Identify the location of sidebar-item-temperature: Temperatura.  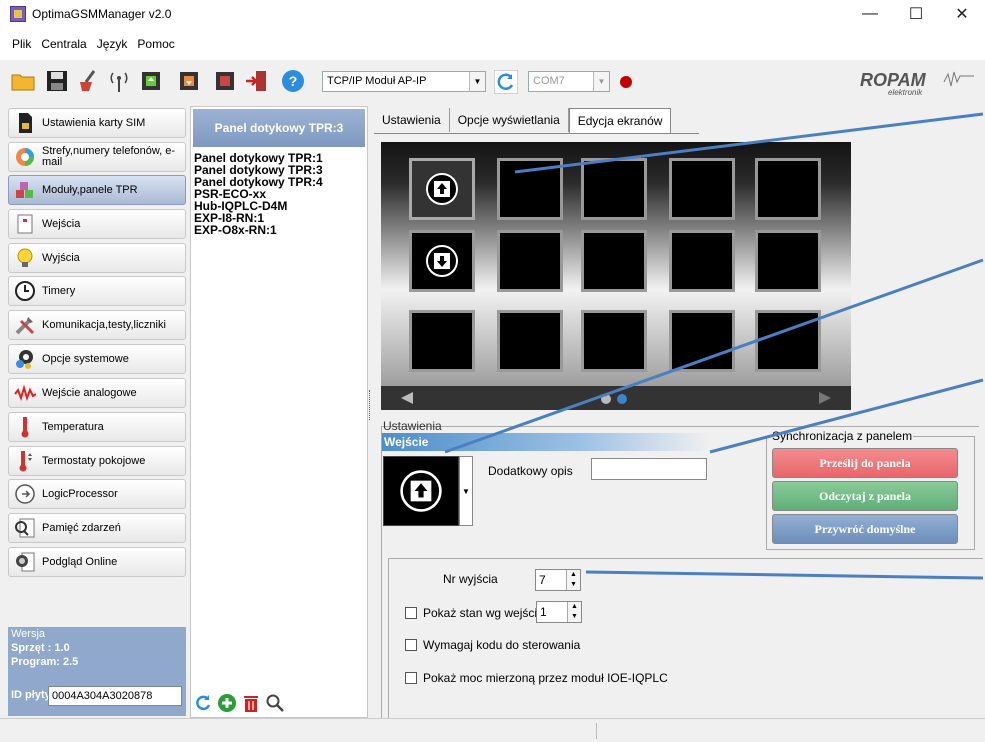
(97, 427).